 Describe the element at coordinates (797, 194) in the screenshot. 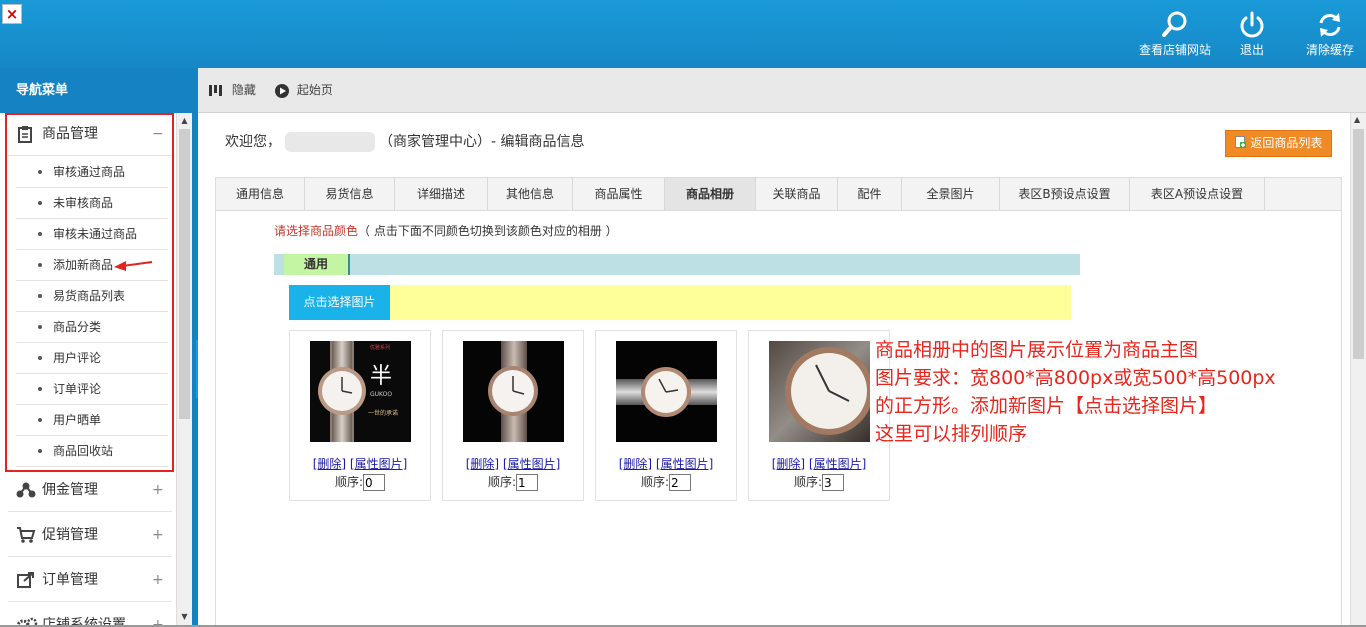

I see `tab-related: 关联商品` at that location.